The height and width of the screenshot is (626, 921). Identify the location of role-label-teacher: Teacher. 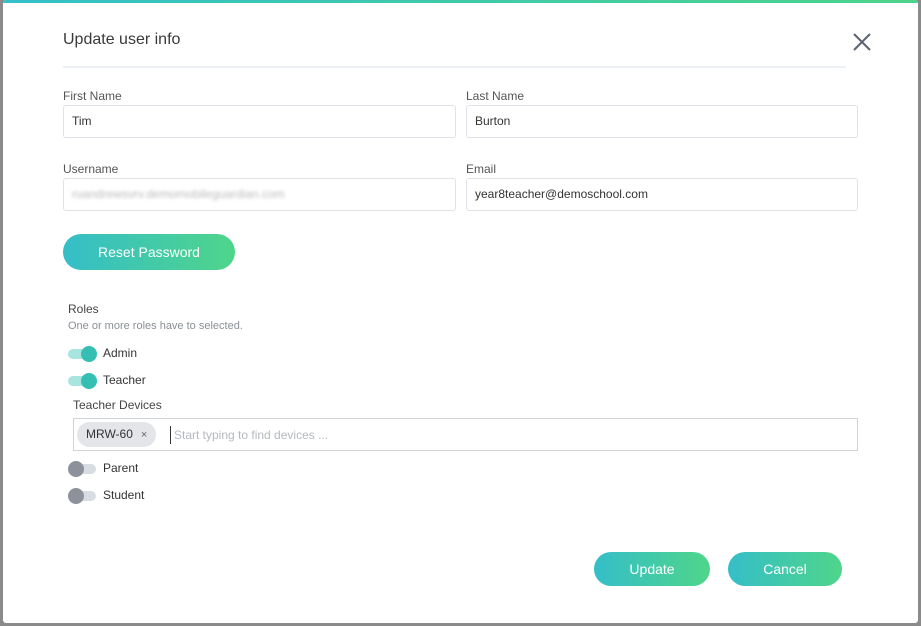
(124, 380).